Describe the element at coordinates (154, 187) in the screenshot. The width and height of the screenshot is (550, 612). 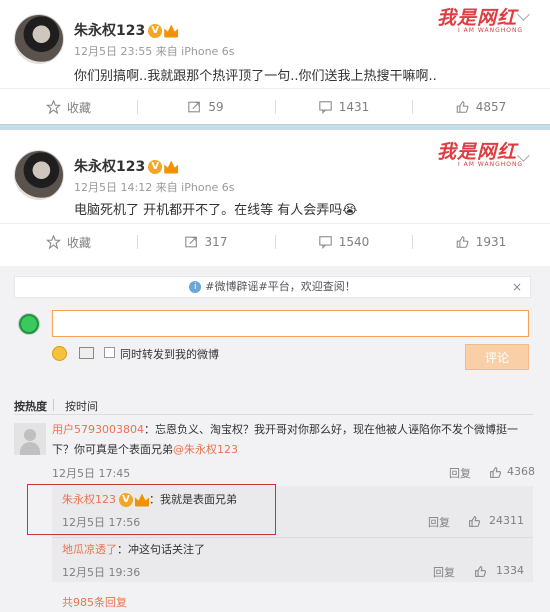
I see `post-meta: 12月5日 14:12 来自 iPhone 6s` at that location.